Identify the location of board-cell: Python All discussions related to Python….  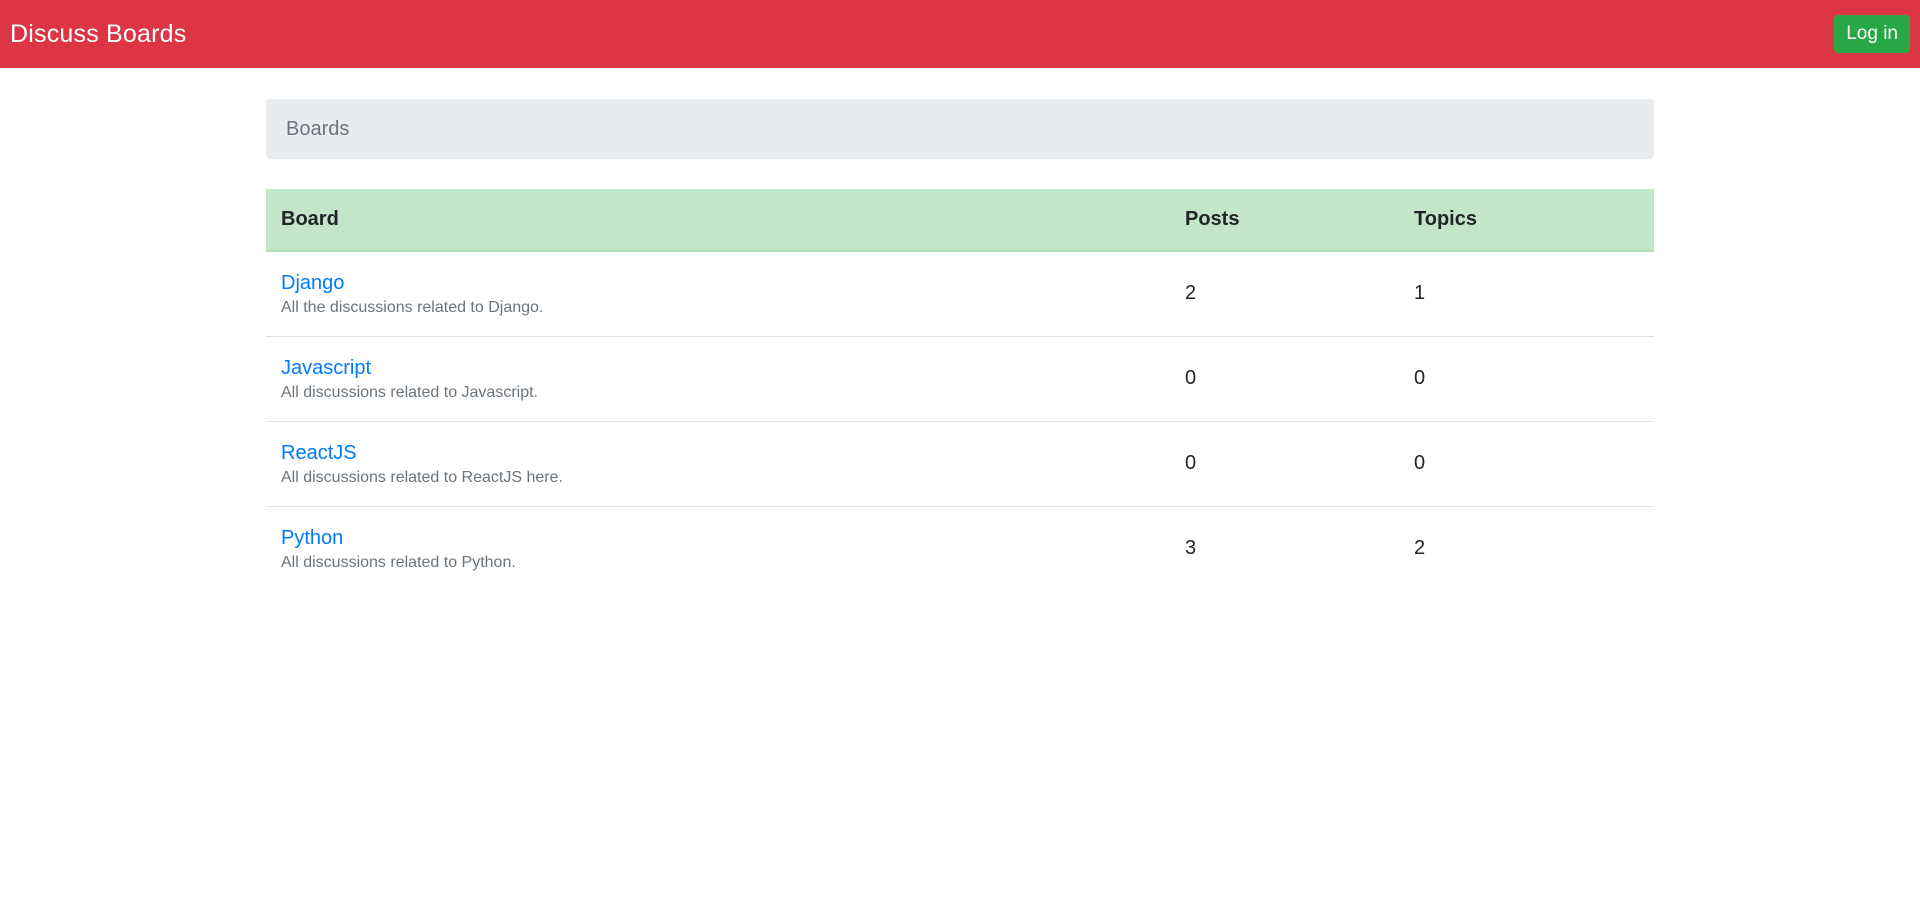
(718, 548).